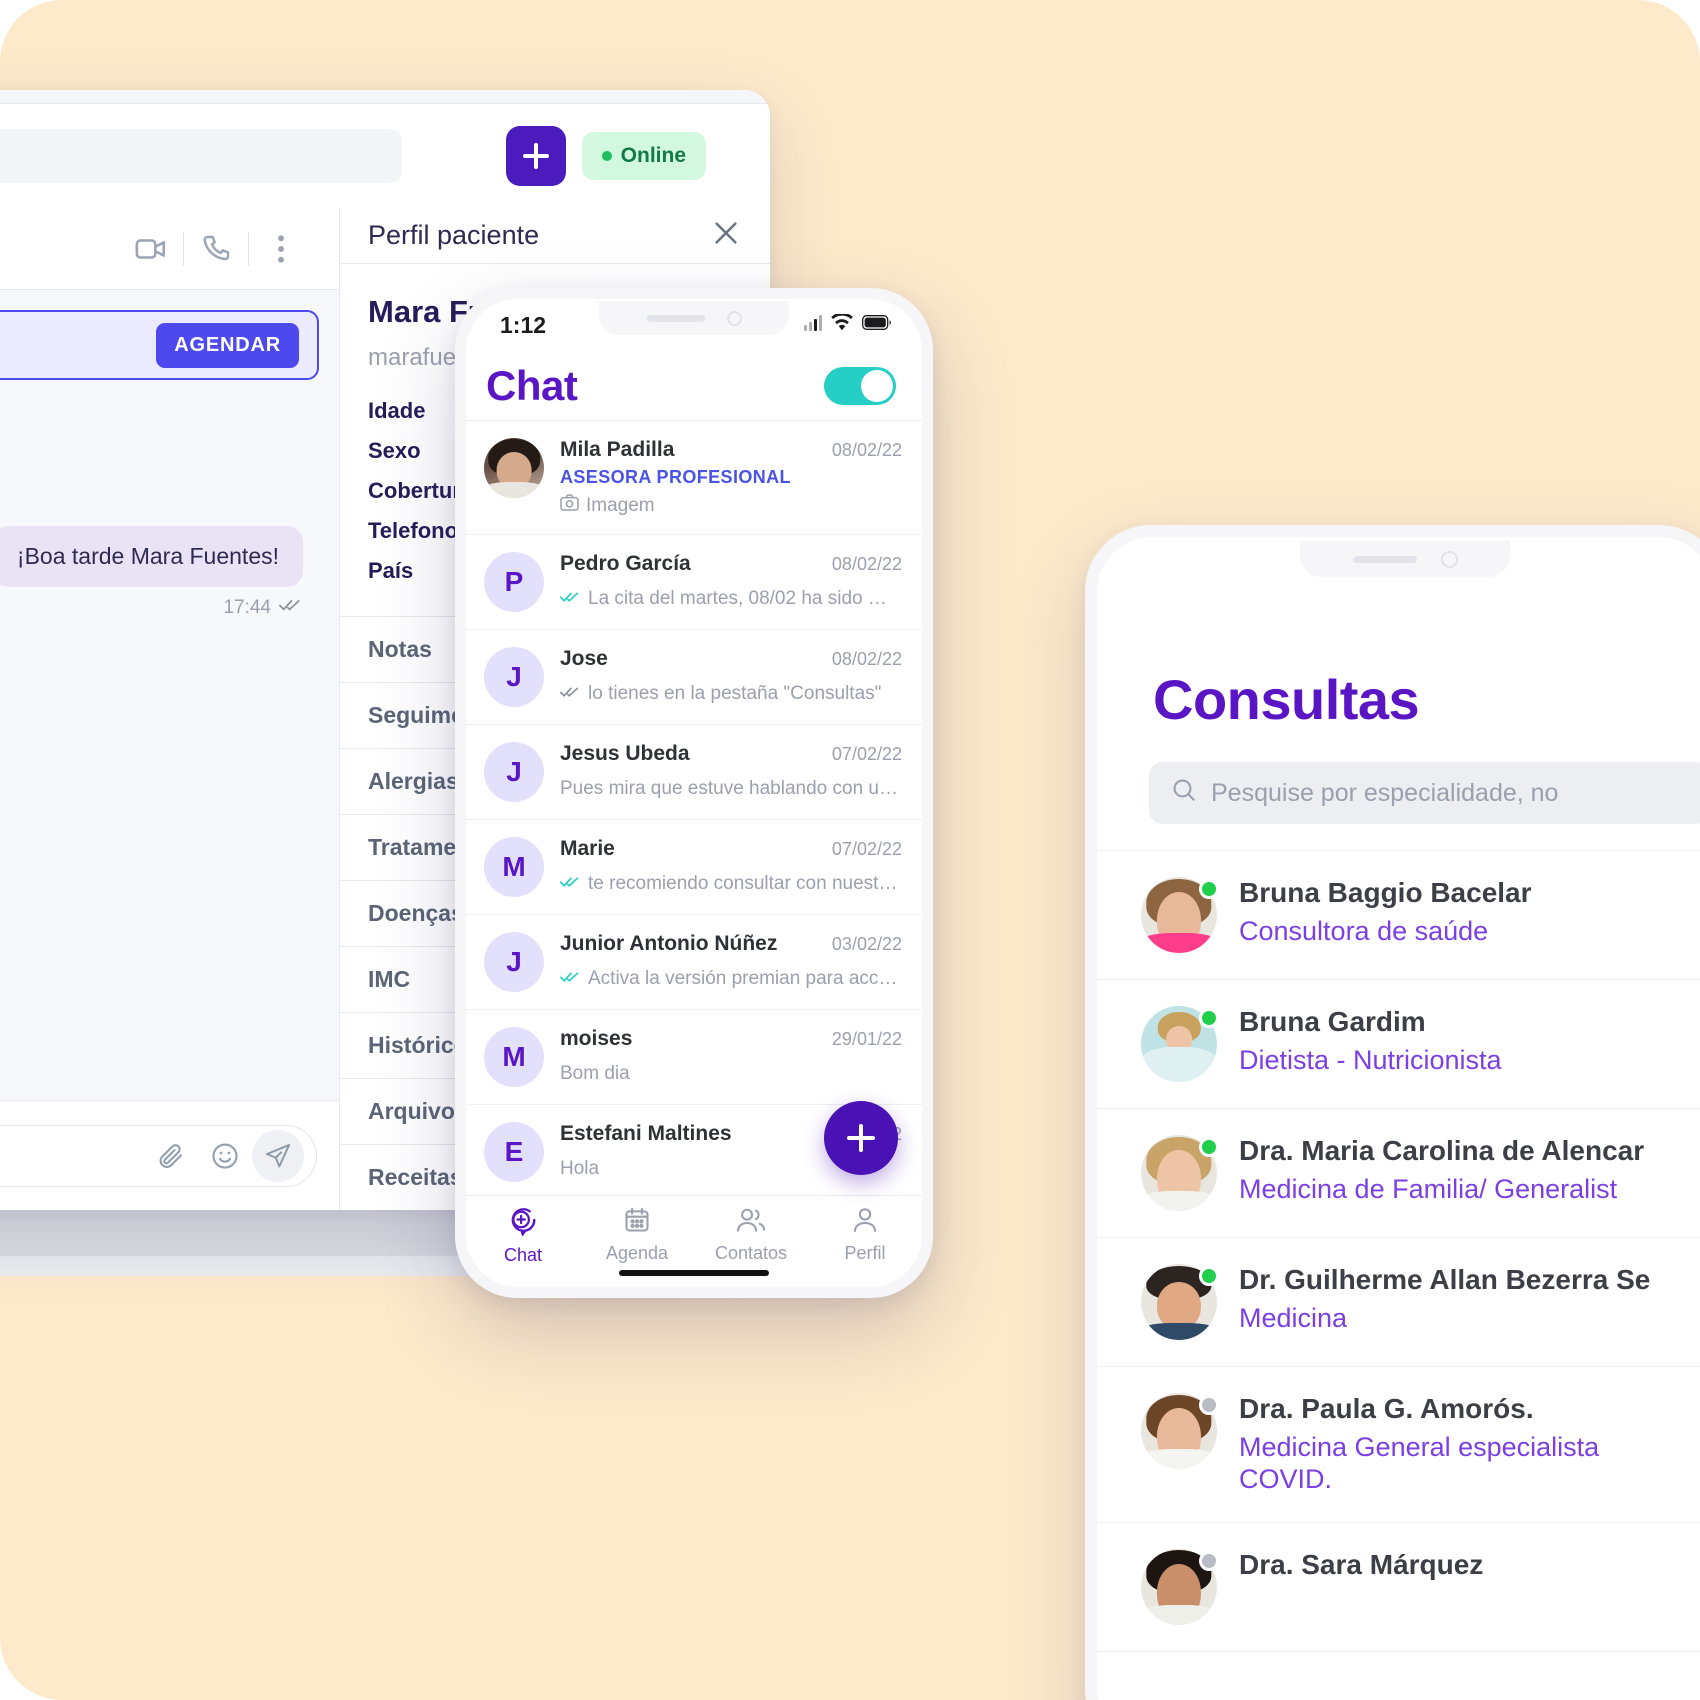 The width and height of the screenshot is (1700, 1700). Describe the element at coordinates (281, 249) in the screenshot. I see `more-options-icon` at that location.